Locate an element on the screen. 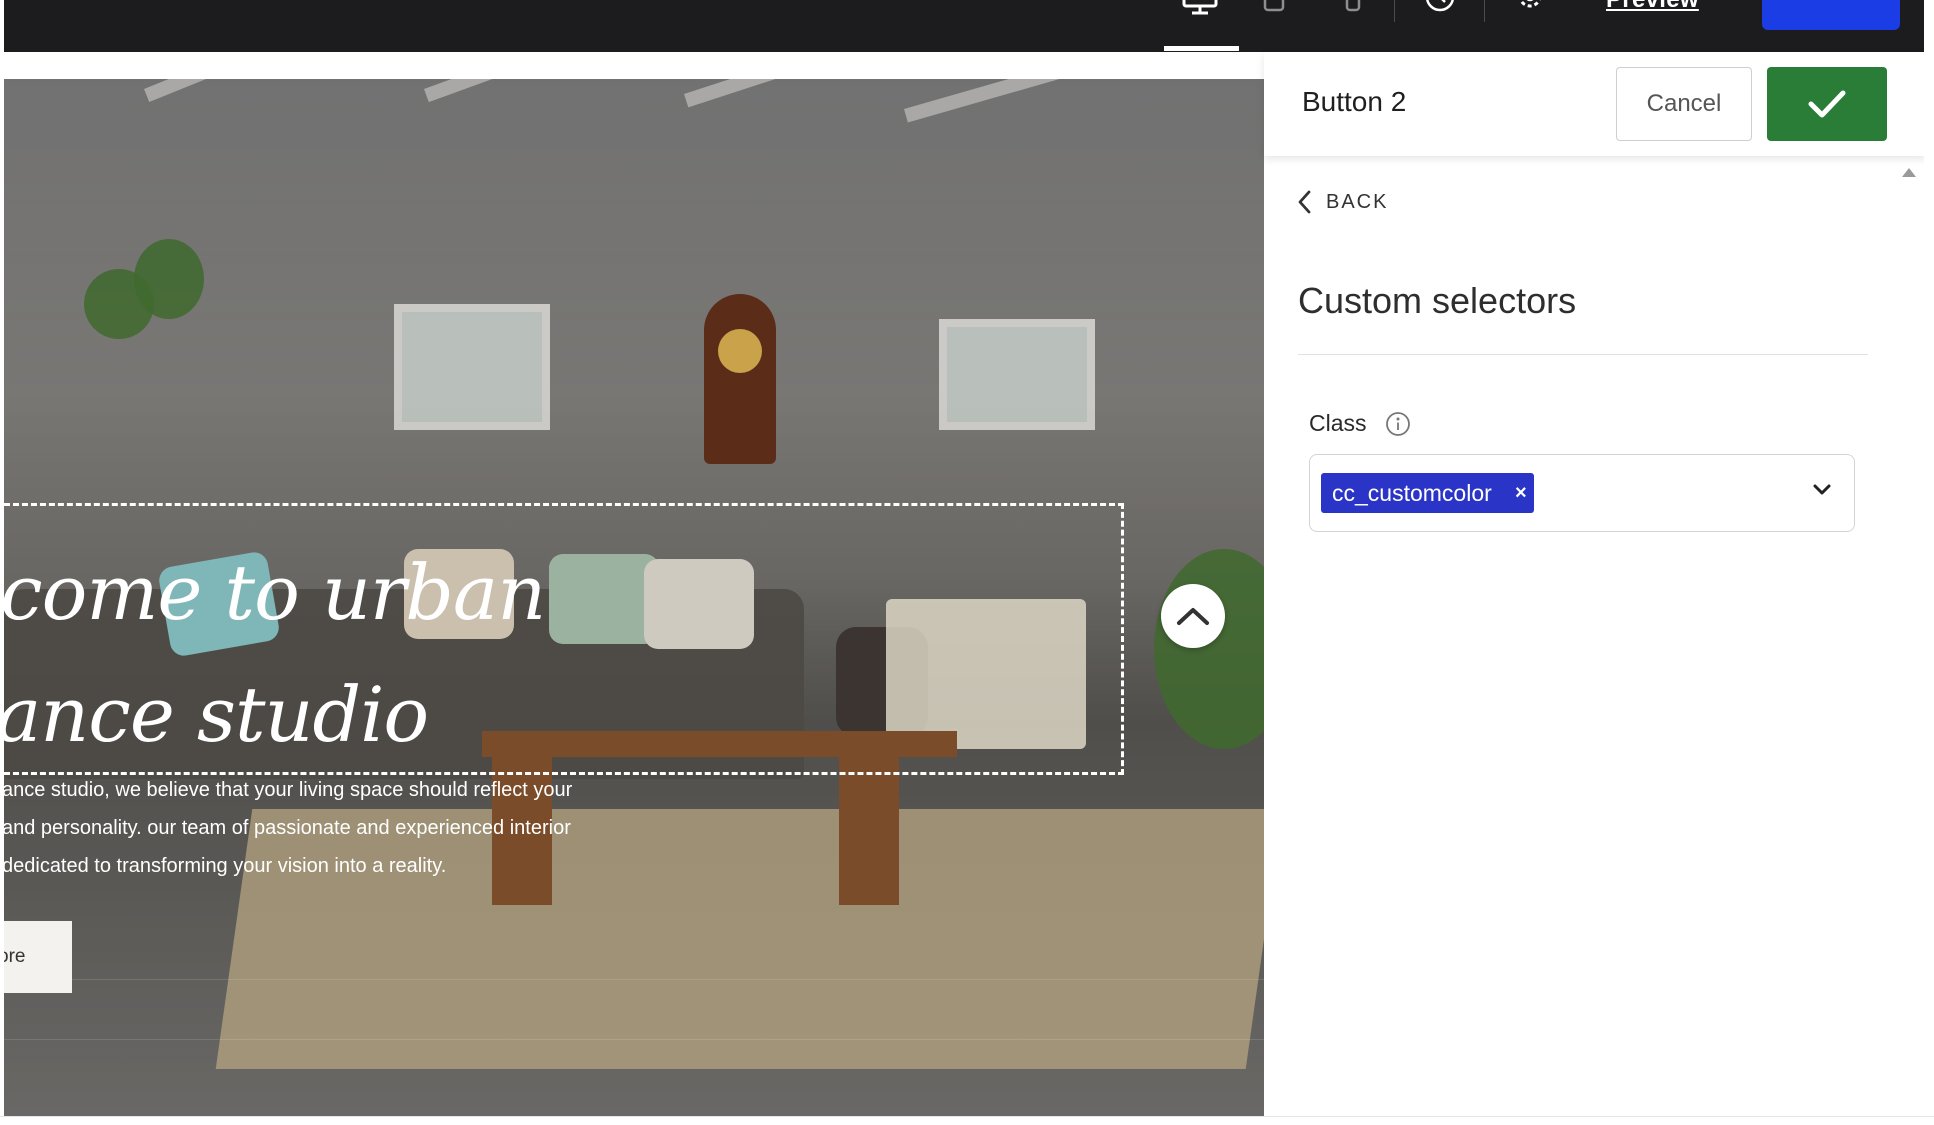 Image resolution: width=1934 pixels, height=1125 pixels. class-tag-label: cc_customcolor is located at coordinates (1412, 492).